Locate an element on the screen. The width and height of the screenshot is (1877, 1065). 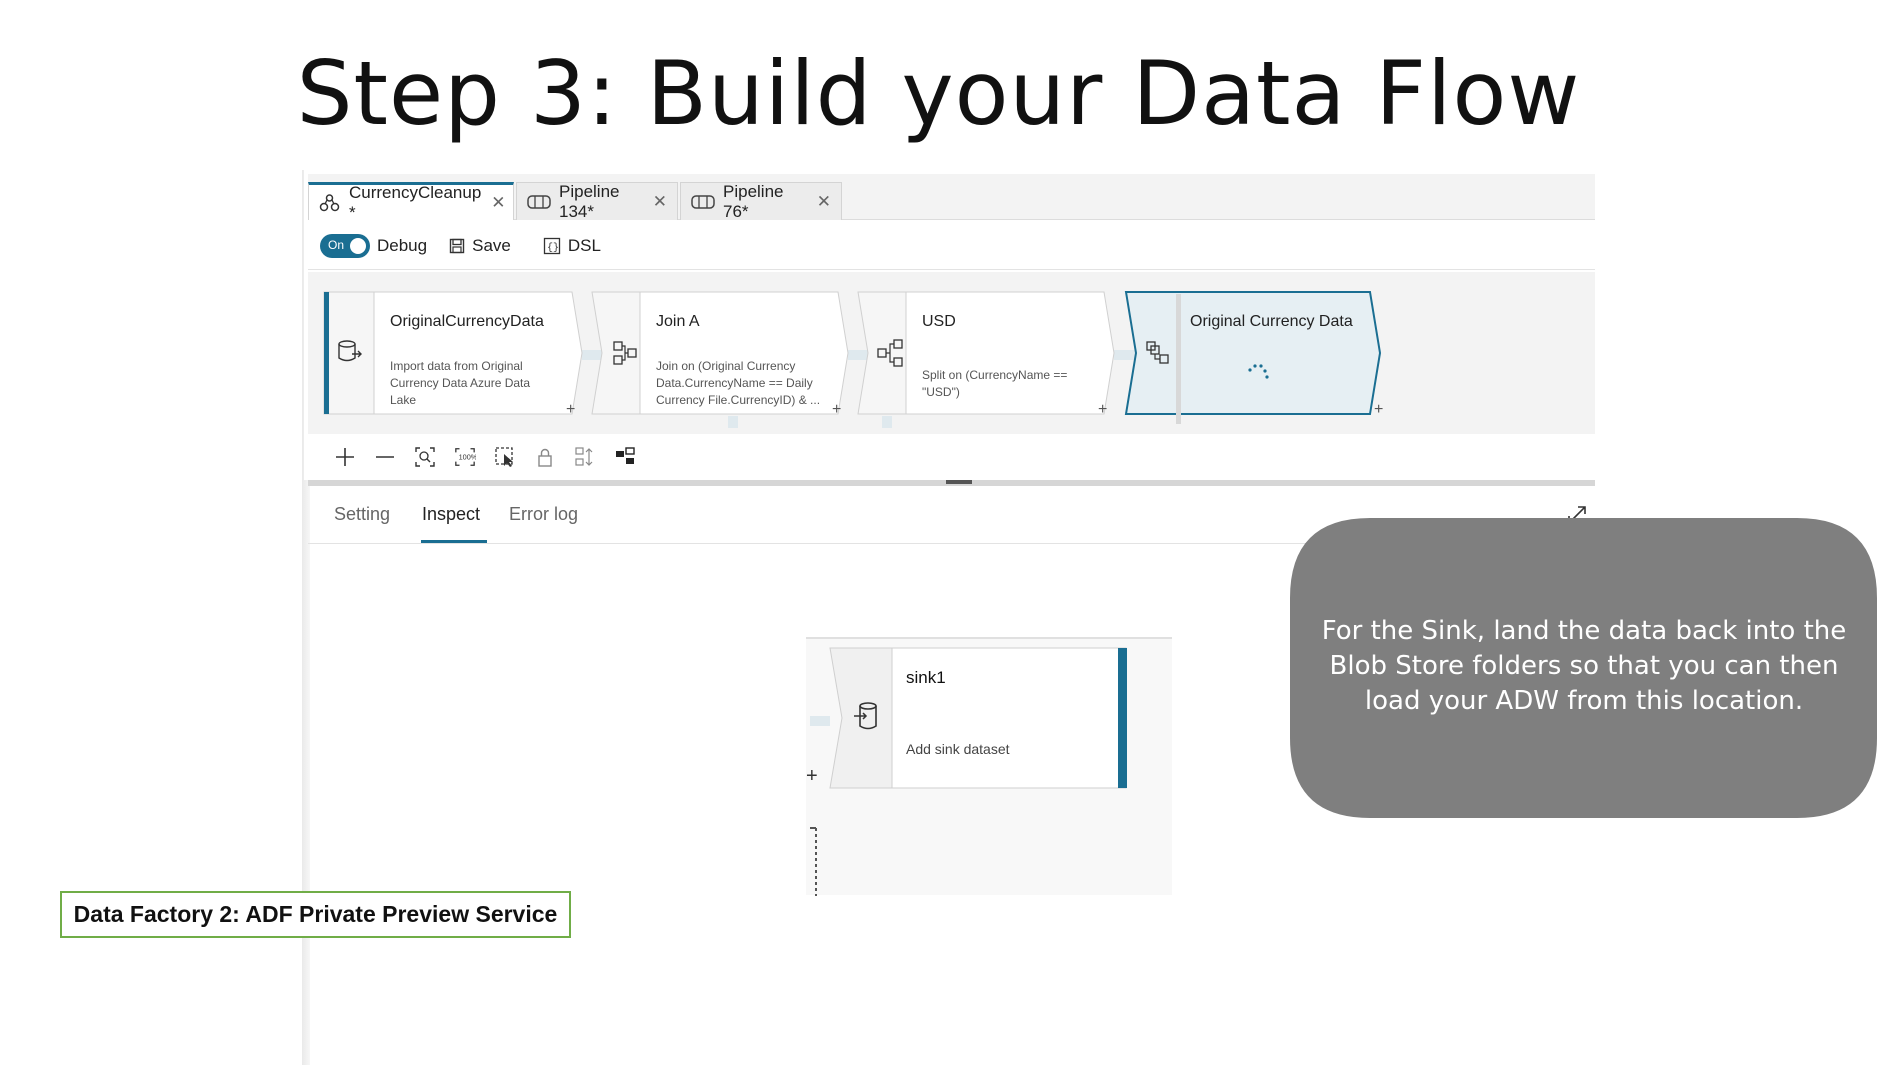
zoom-out-button is located at coordinates (385, 457).